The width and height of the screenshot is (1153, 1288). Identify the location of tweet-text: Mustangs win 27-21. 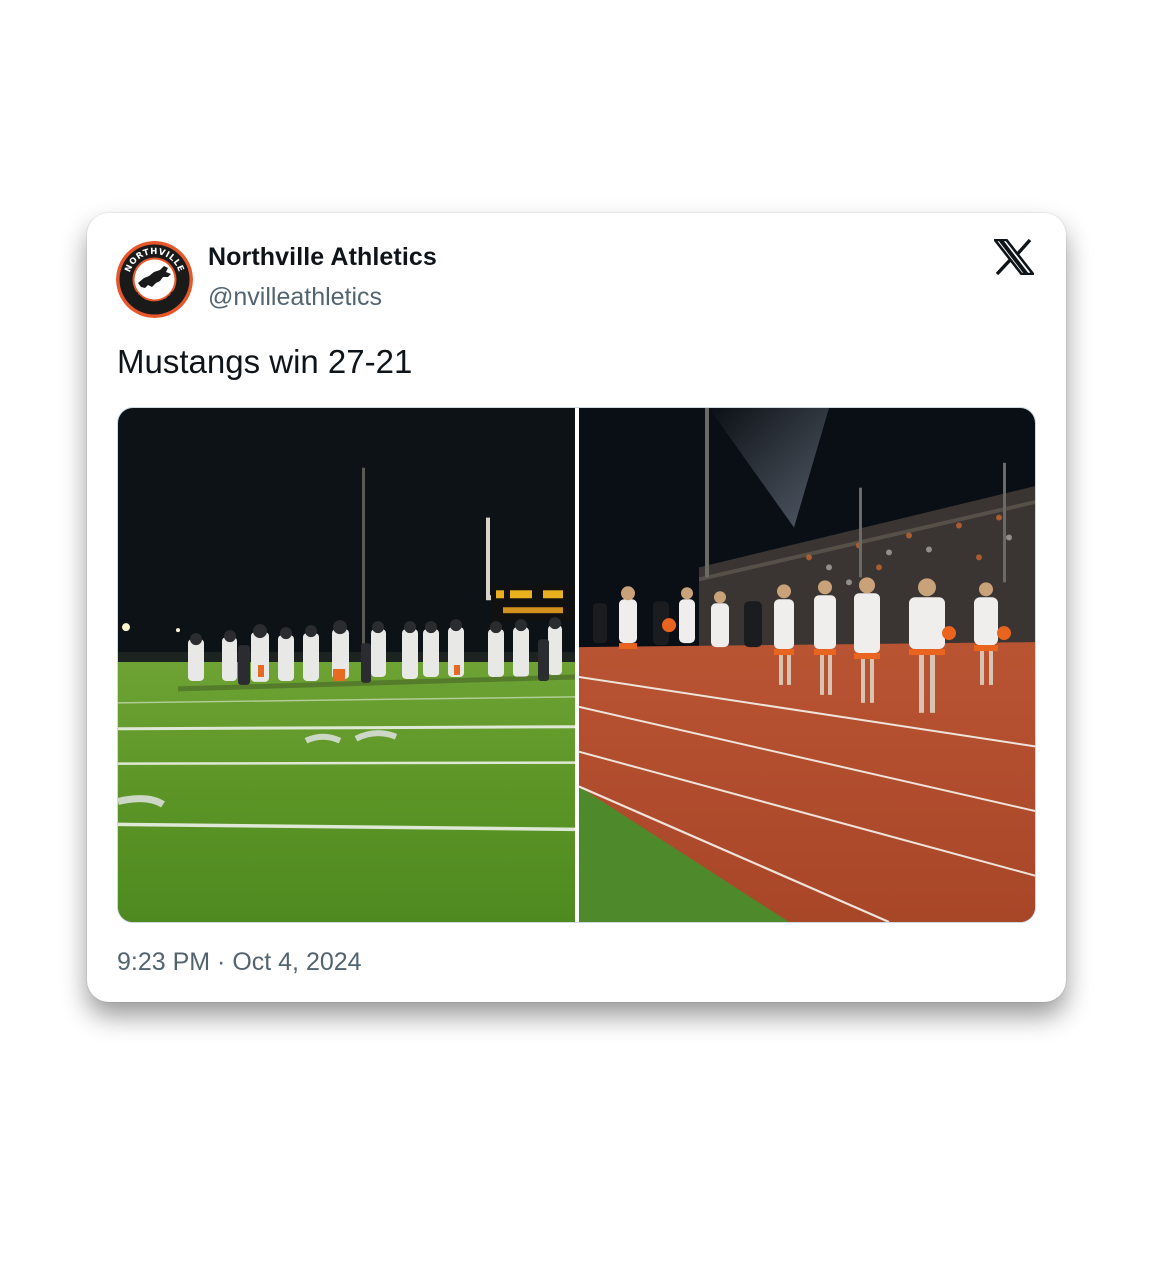
(265, 361).